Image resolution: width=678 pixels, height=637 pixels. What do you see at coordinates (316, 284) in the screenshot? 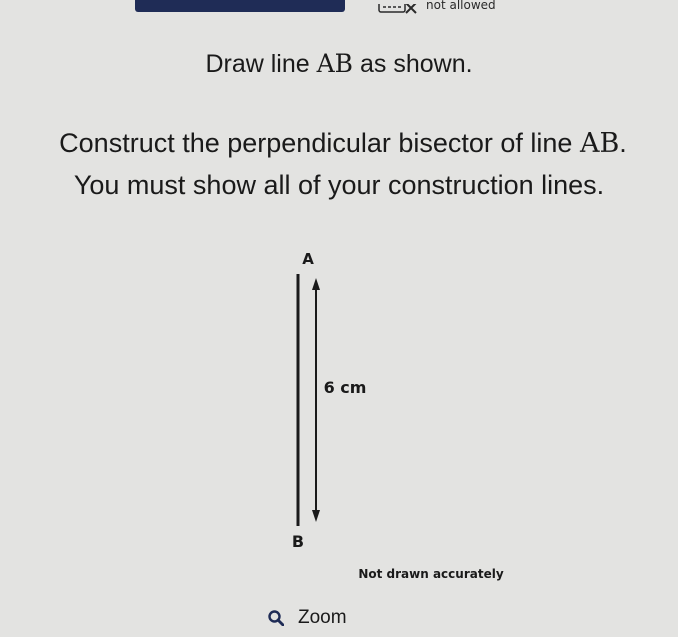
I see `arrowhead-up-icon` at bounding box center [316, 284].